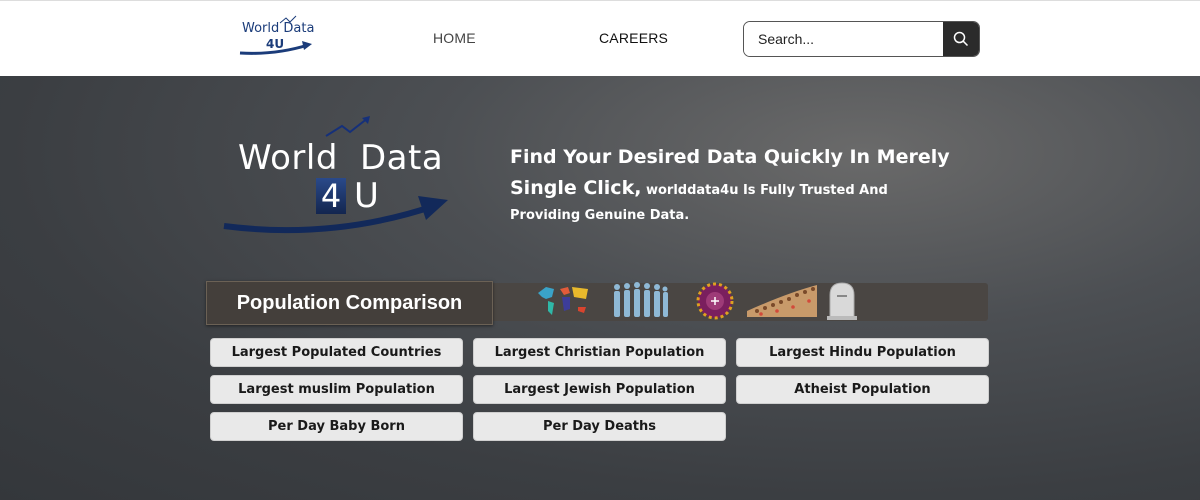  I want to click on religion-symbols-icon, so click(715, 301).